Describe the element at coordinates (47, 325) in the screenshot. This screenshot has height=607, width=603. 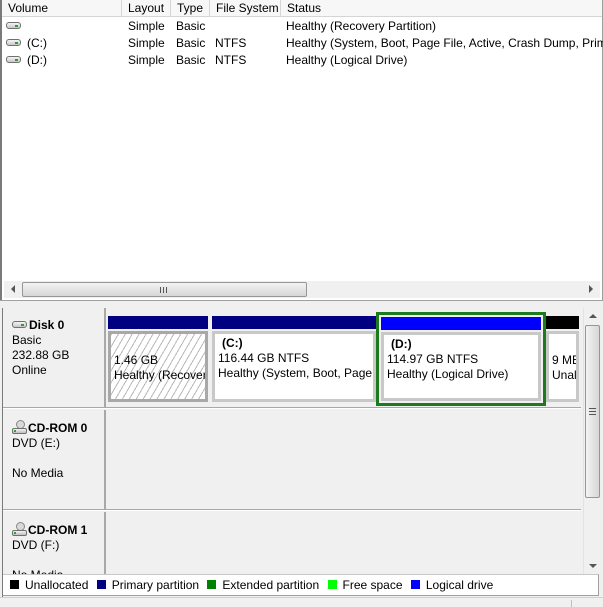
I see `disk-title: Disk 0` at that location.